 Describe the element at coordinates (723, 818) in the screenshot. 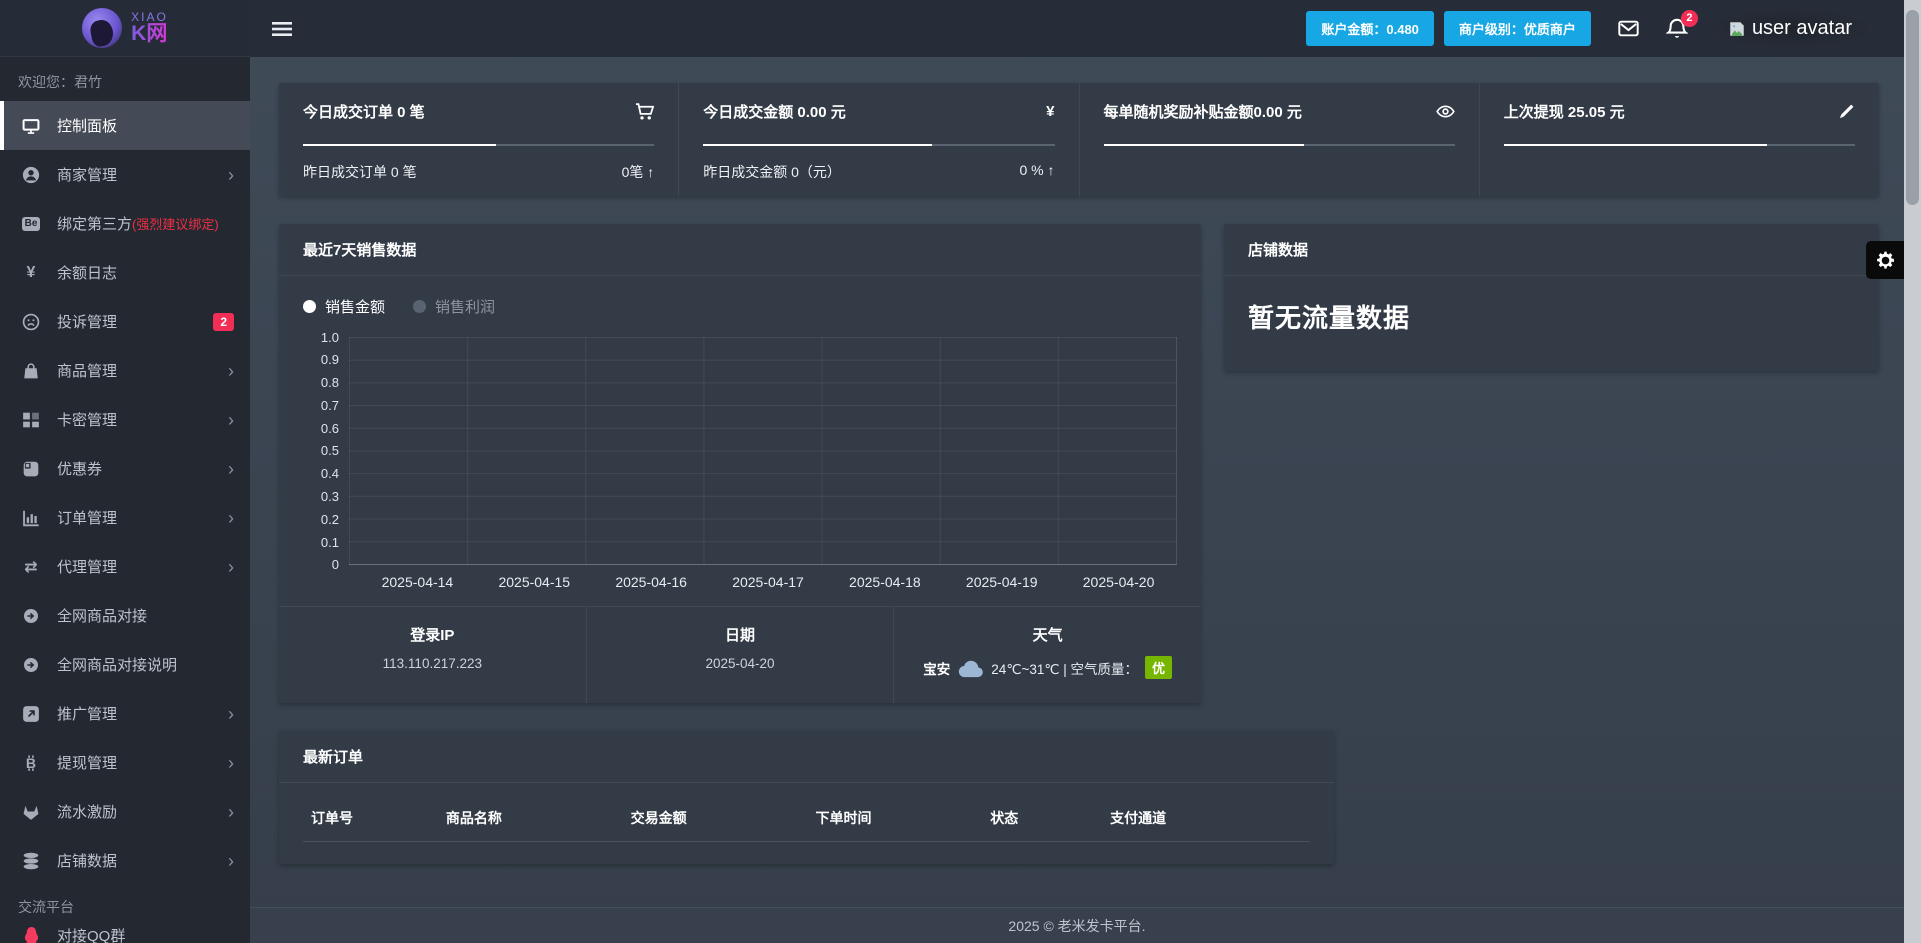

I see `table-column-header: 交易金额` at that location.